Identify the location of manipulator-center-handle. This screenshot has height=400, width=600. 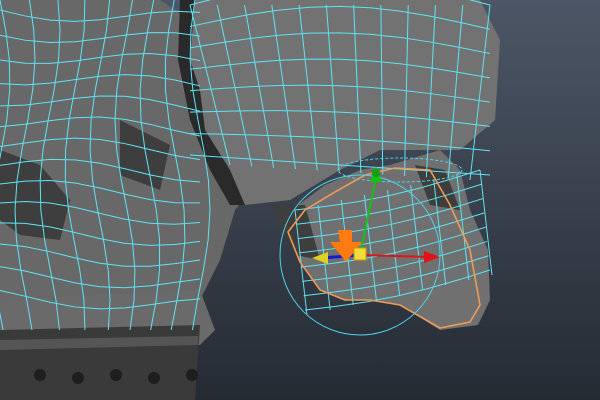
(360, 254).